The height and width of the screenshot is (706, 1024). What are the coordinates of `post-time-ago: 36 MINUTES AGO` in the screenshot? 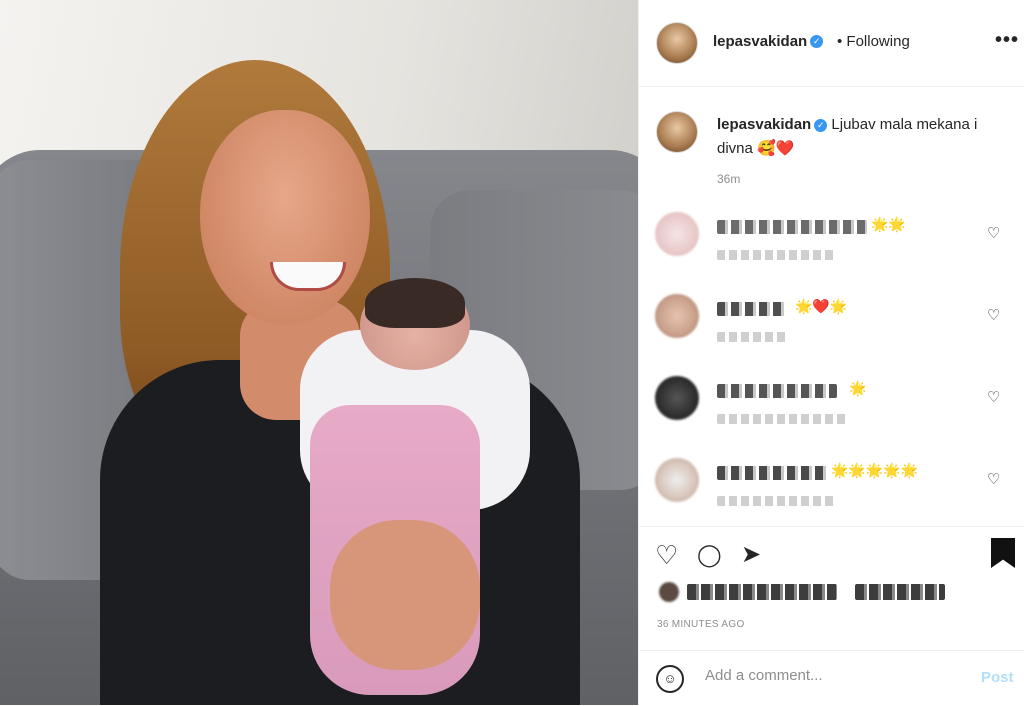 It's located at (701, 624).